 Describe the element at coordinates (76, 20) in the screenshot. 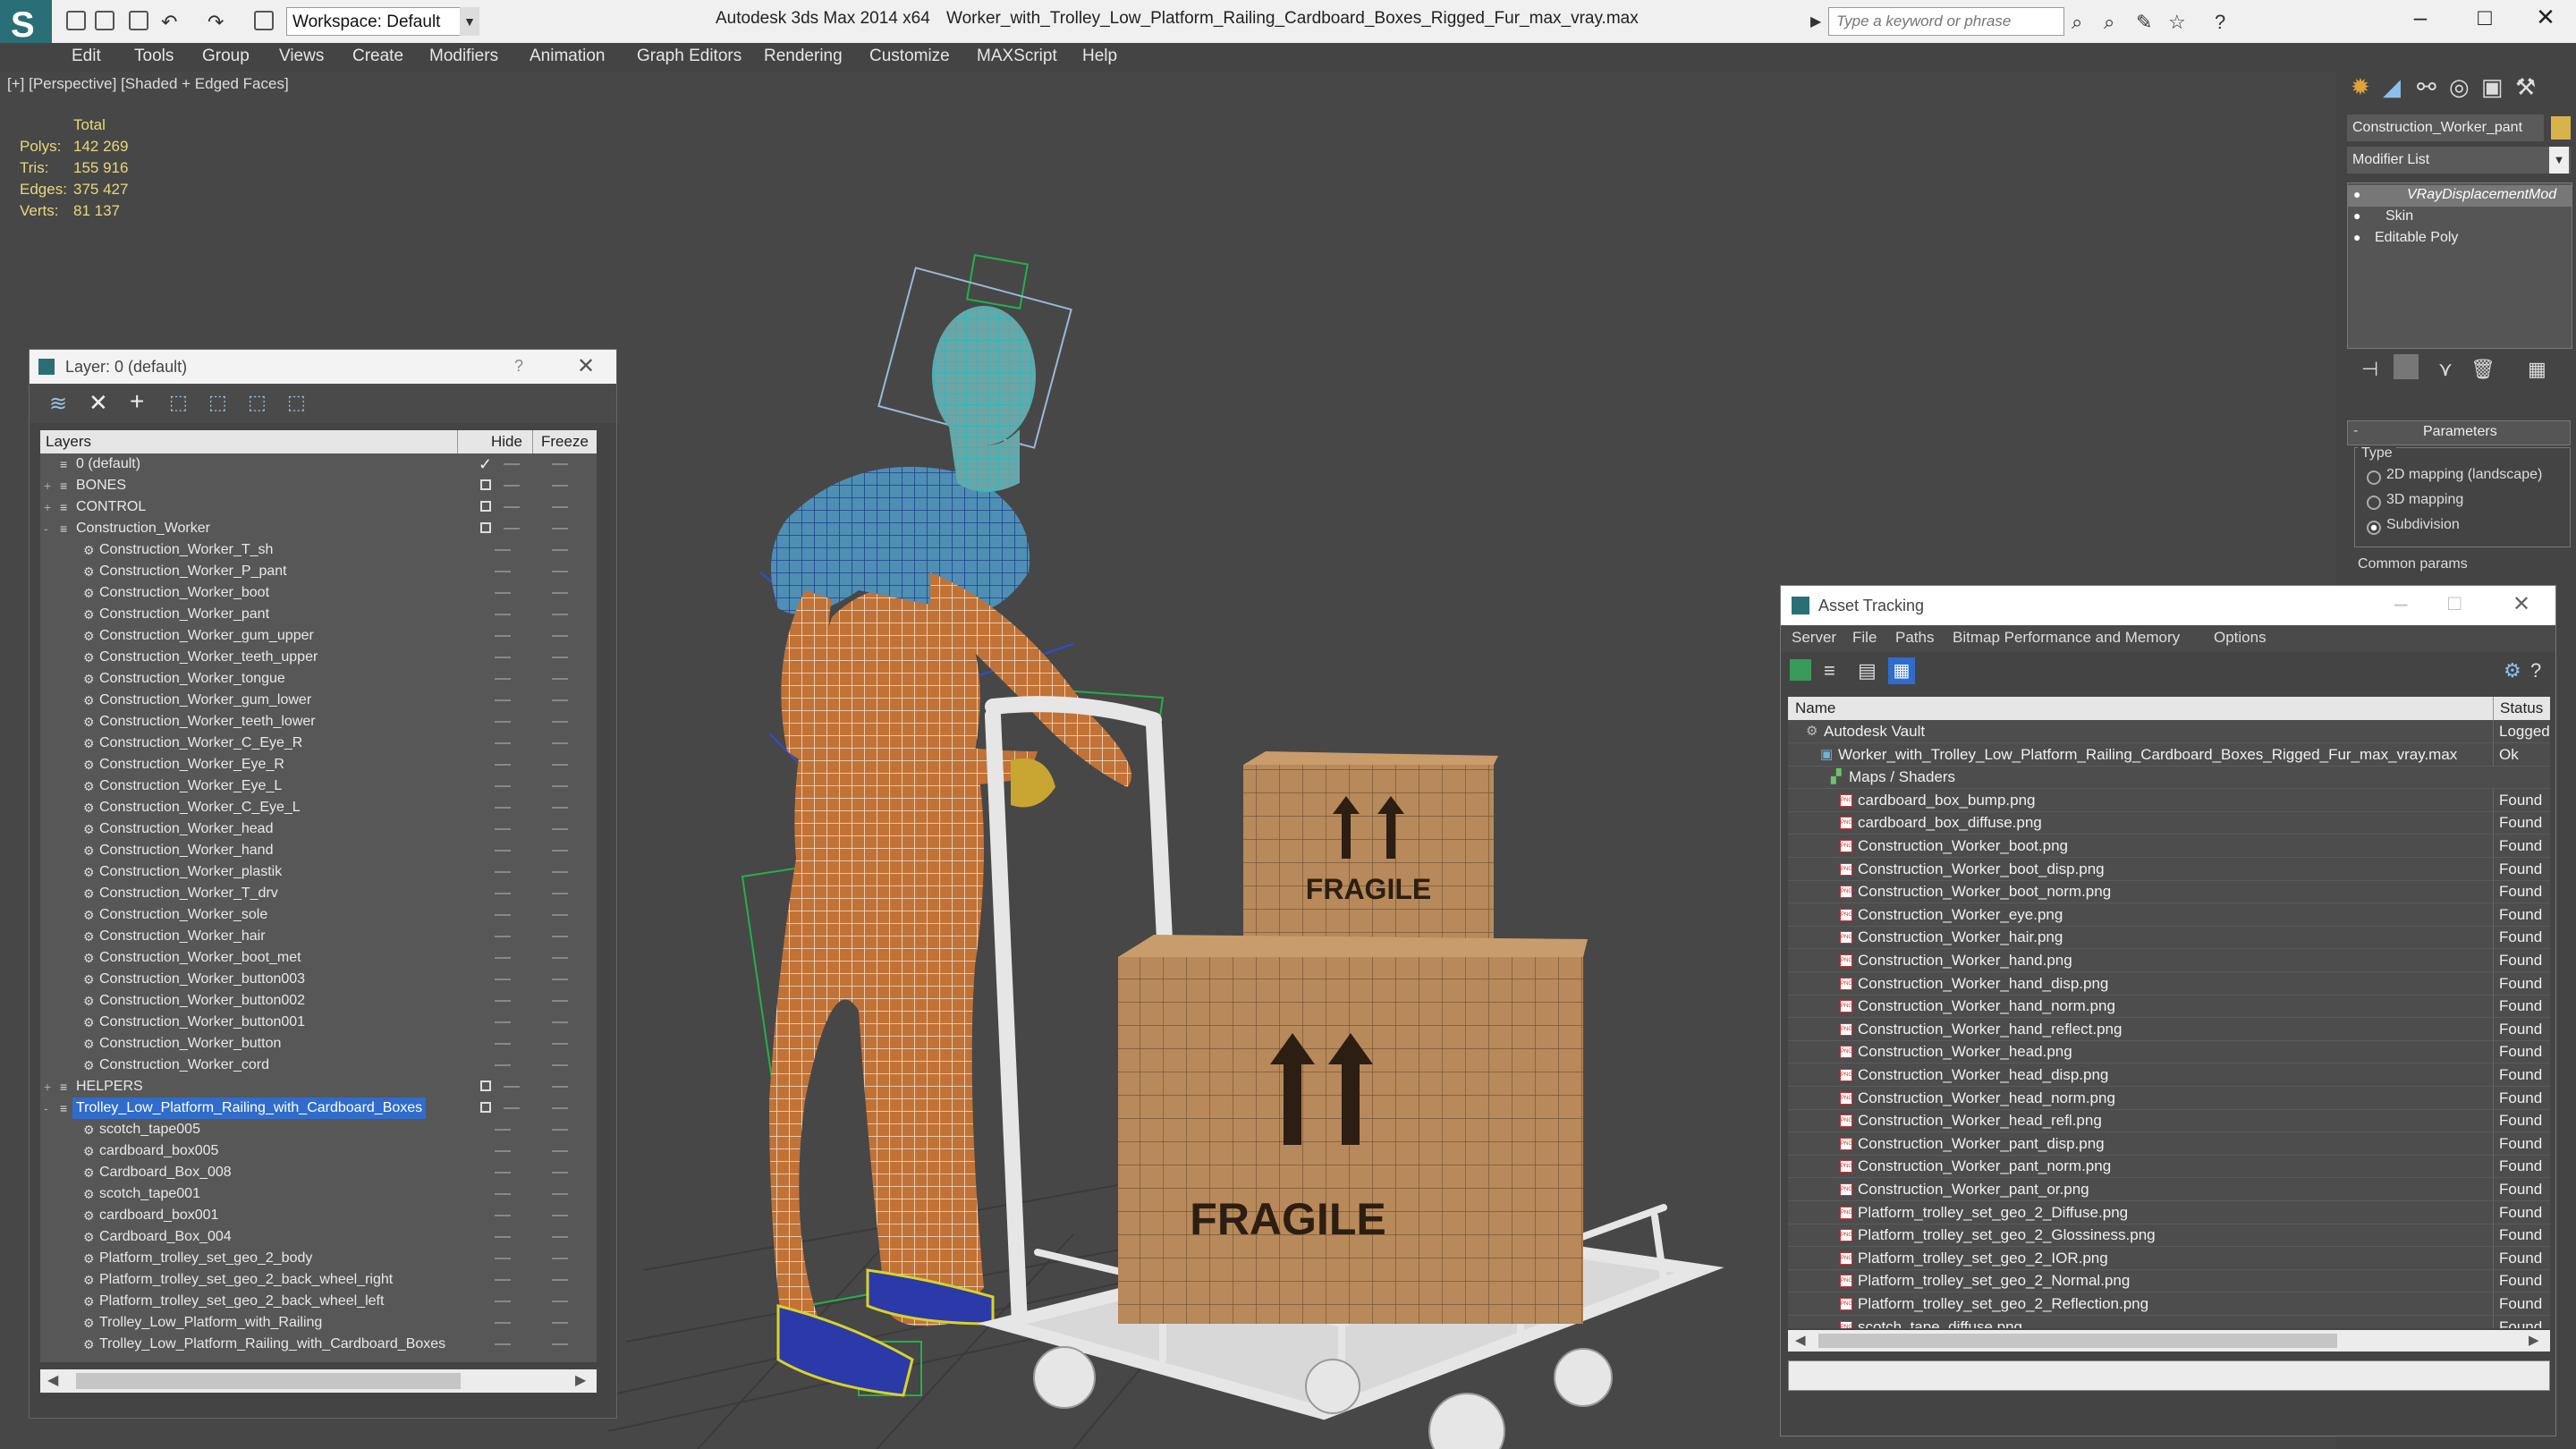

I see `new-file-icon` at that location.